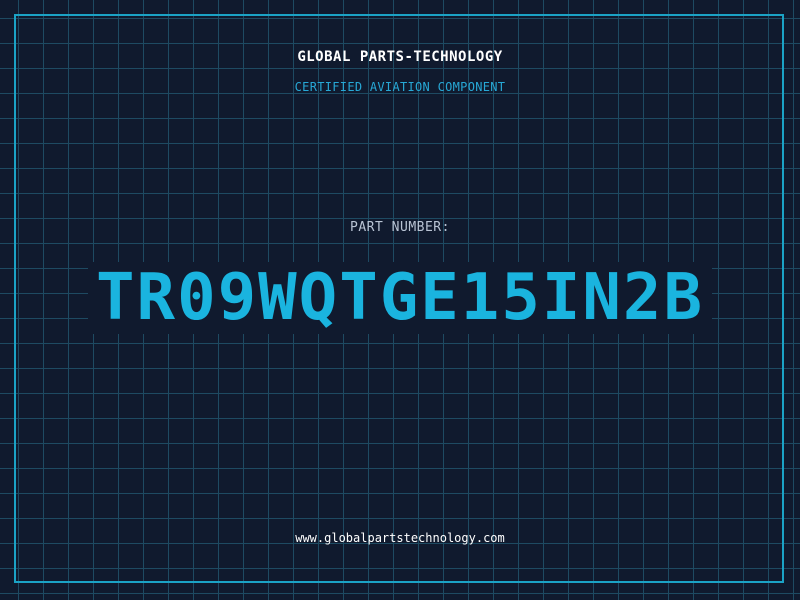 The width and height of the screenshot is (800, 600). I want to click on subtitle: CERTIFIED AVIATION COMPONENT, so click(400, 87).